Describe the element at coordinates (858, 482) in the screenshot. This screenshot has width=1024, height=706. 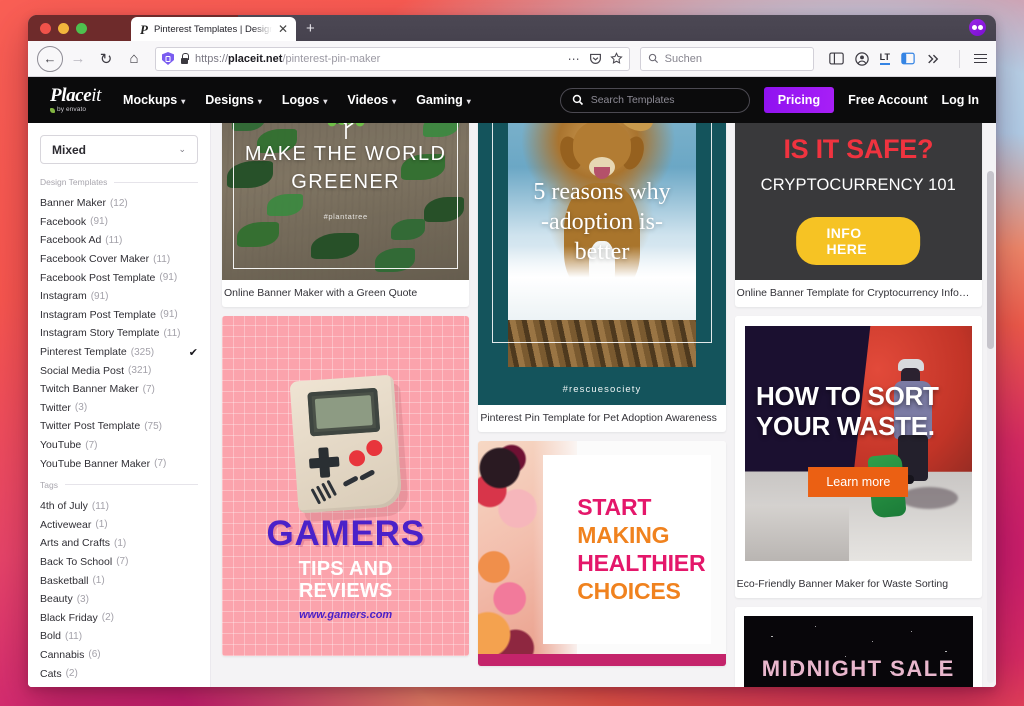
I see `waste-cta-button: Learn more` at that location.